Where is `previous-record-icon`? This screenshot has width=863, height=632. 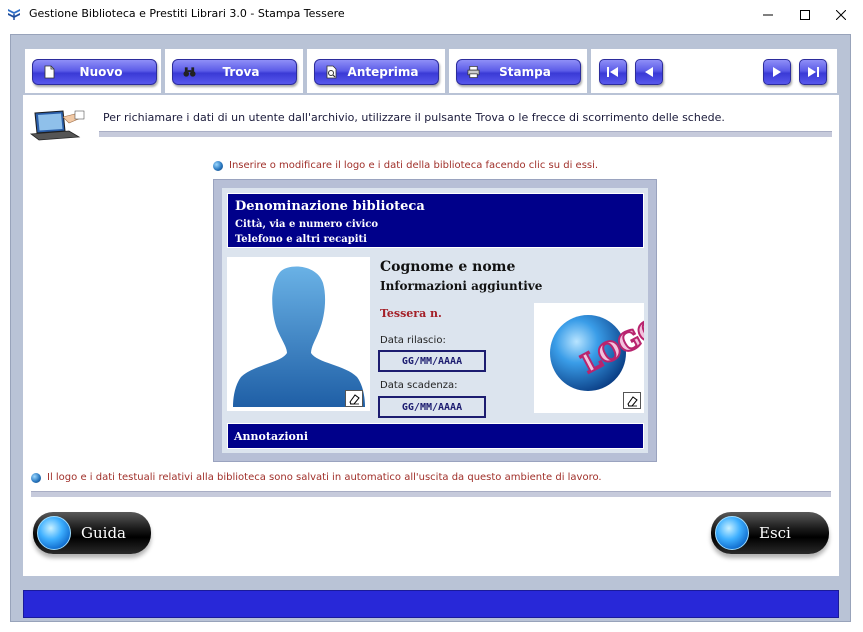
previous-record-icon is located at coordinates (649, 72).